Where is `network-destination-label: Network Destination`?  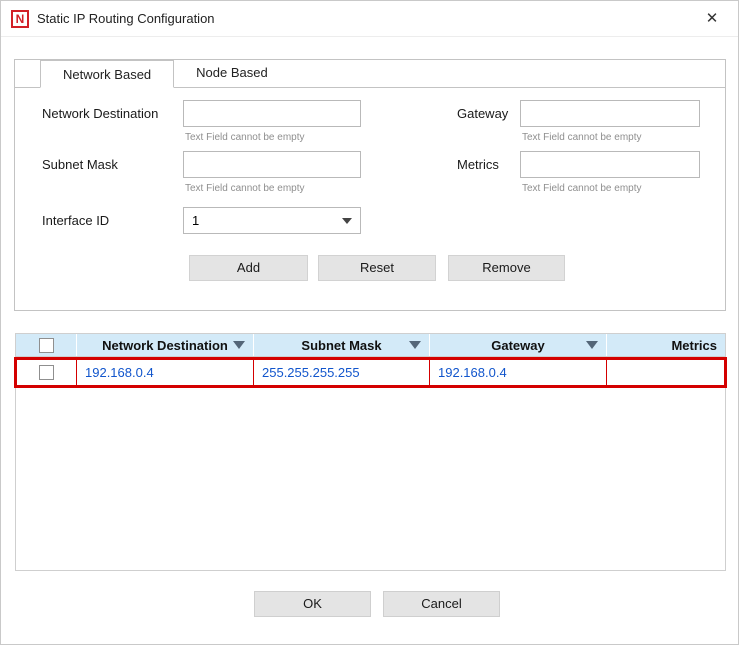 network-destination-label: Network Destination is located at coordinates (100, 113).